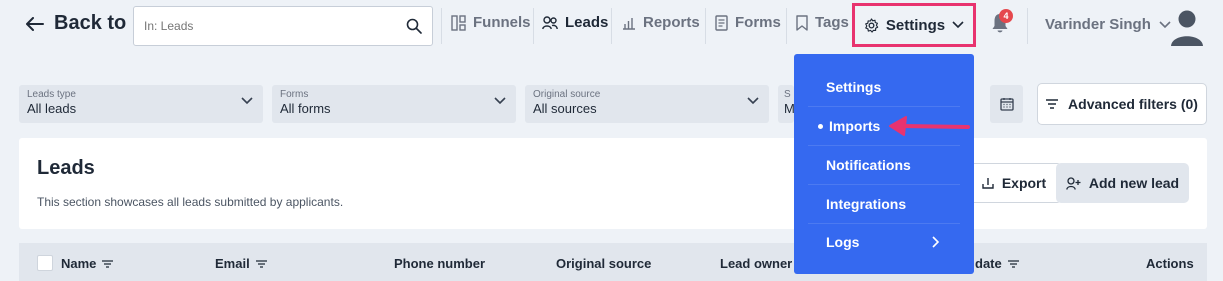  Describe the element at coordinates (854, 87) in the screenshot. I see `menu-item-label: Settings` at that location.